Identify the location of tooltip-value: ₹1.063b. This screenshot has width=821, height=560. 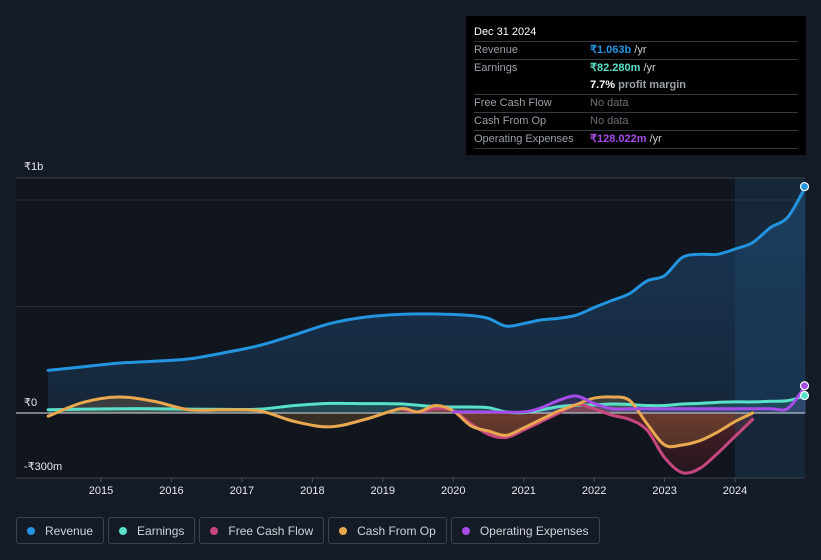
(611, 50).